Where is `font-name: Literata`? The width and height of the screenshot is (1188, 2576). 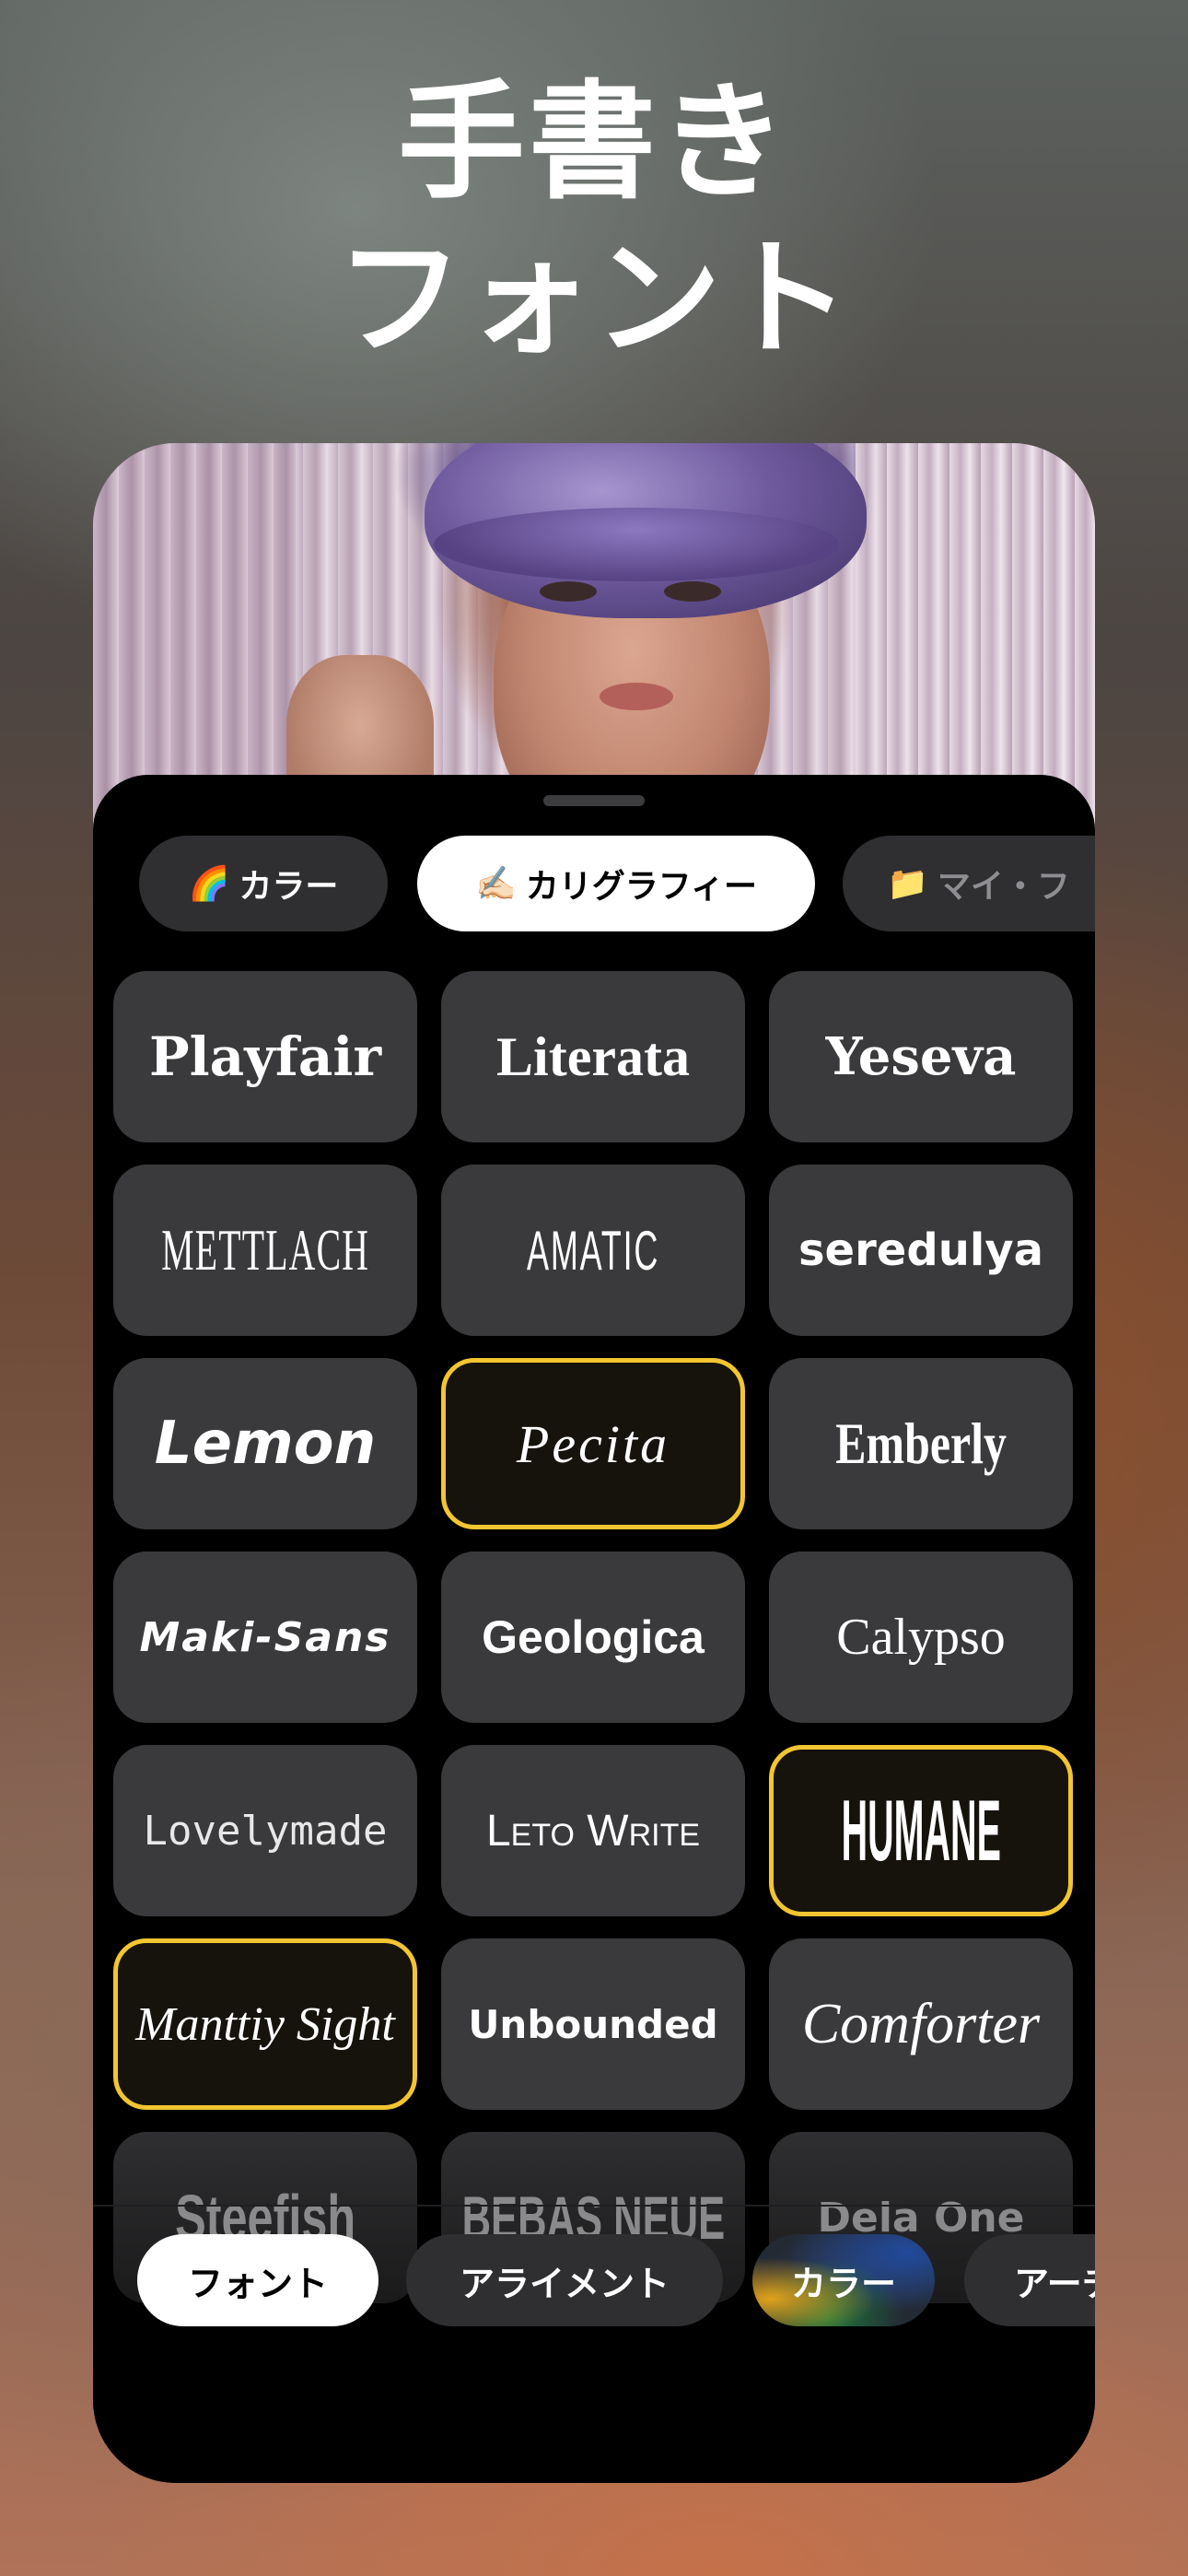
font-name: Literata is located at coordinates (593, 1056).